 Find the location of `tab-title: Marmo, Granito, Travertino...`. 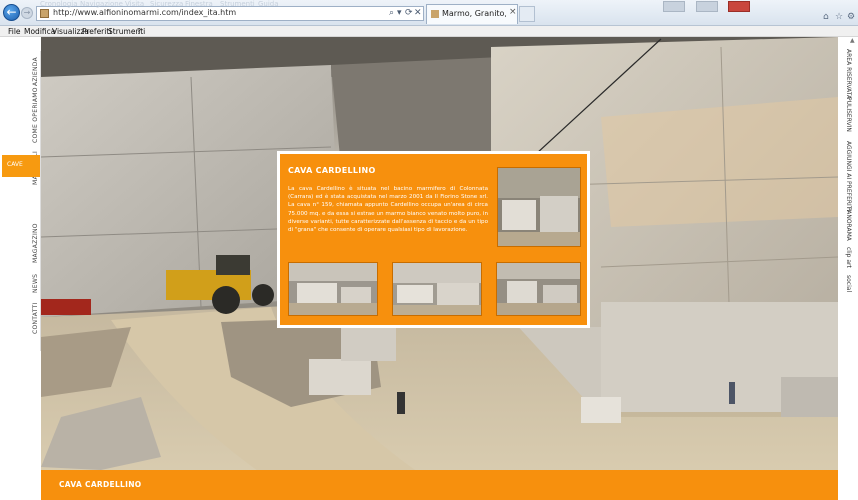

tab-title: Marmo, Granito, Travertino... is located at coordinates (474, 13).